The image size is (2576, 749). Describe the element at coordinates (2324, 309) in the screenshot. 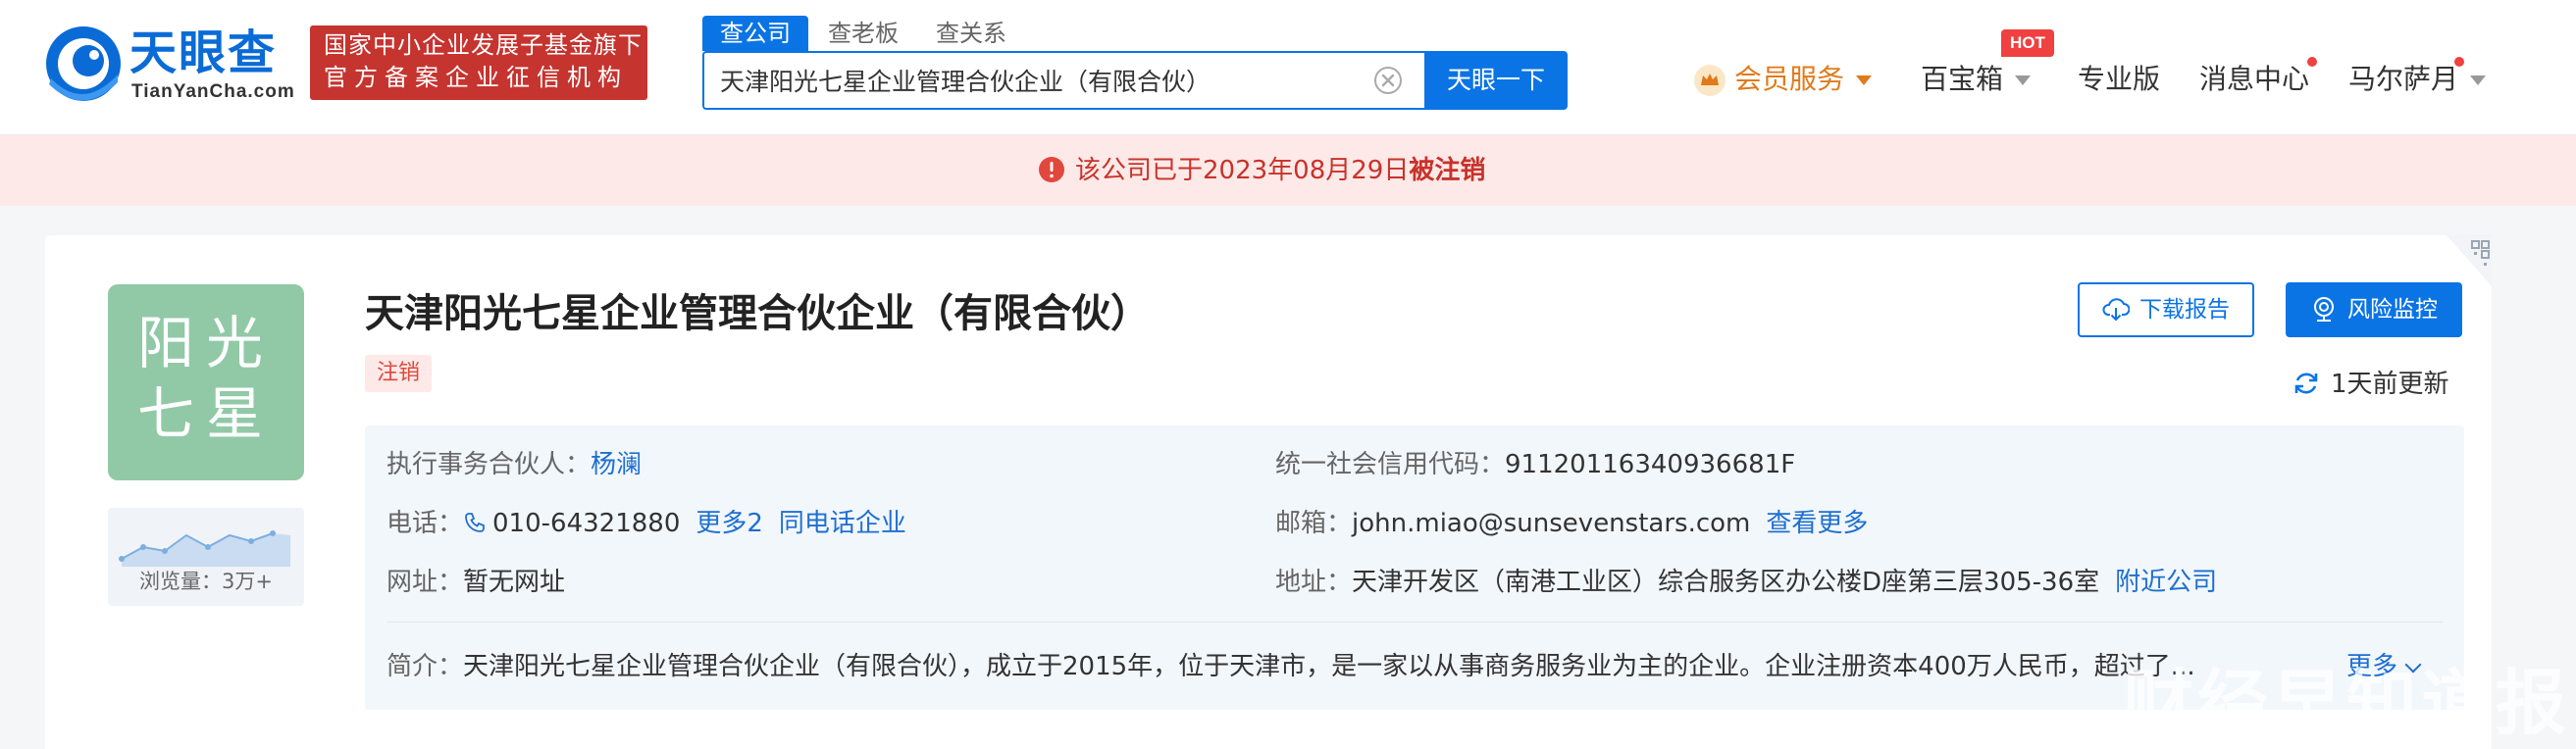

I see `camera-monitor-icon` at that location.